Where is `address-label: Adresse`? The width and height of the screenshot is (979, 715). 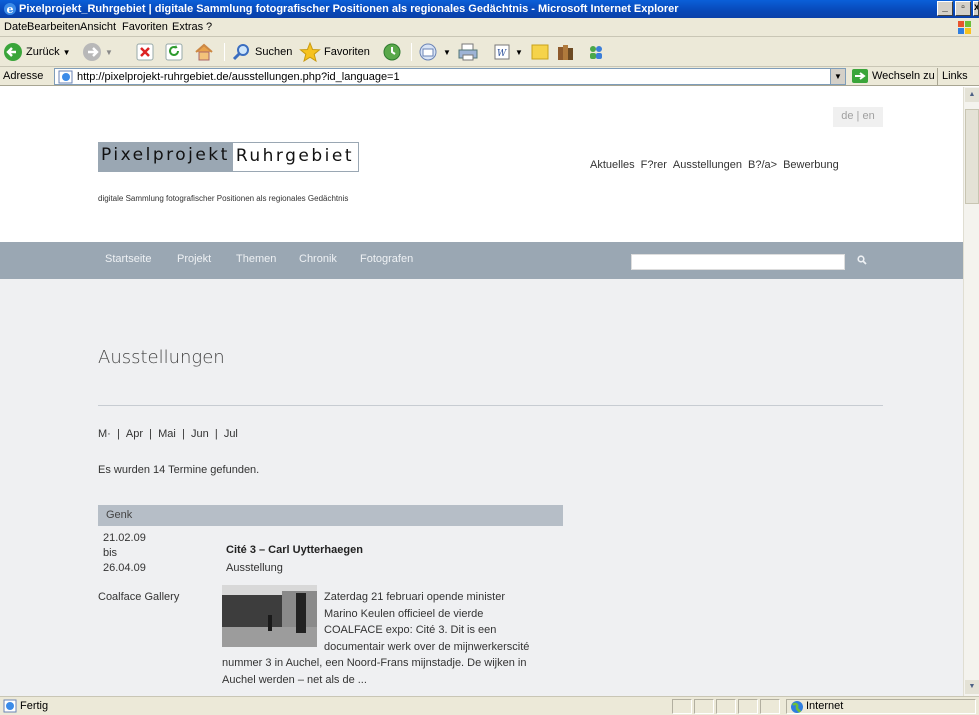 address-label: Adresse is located at coordinates (23, 76).